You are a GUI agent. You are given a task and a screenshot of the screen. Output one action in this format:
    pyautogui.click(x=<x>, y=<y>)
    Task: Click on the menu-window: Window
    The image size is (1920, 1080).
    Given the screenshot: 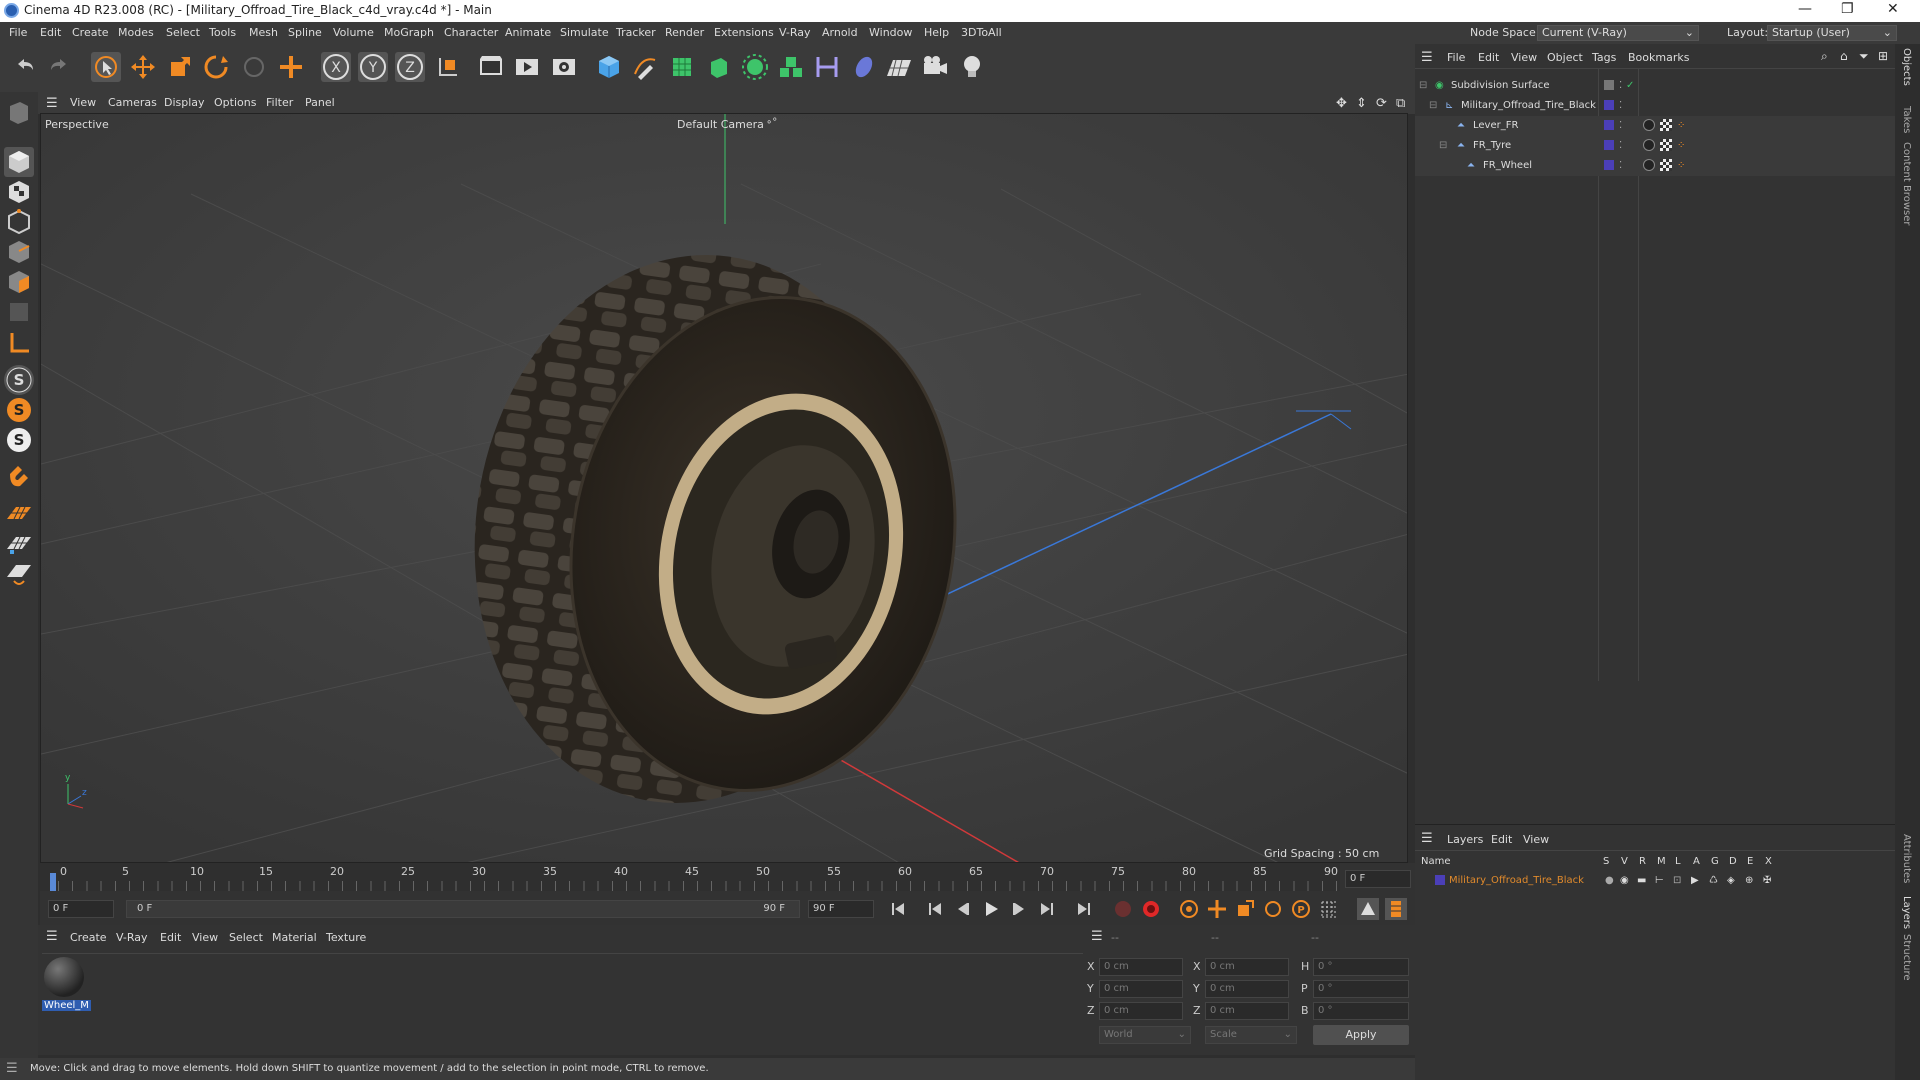 What is the action you would take?
    pyautogui.click(x=890, y=32)
    